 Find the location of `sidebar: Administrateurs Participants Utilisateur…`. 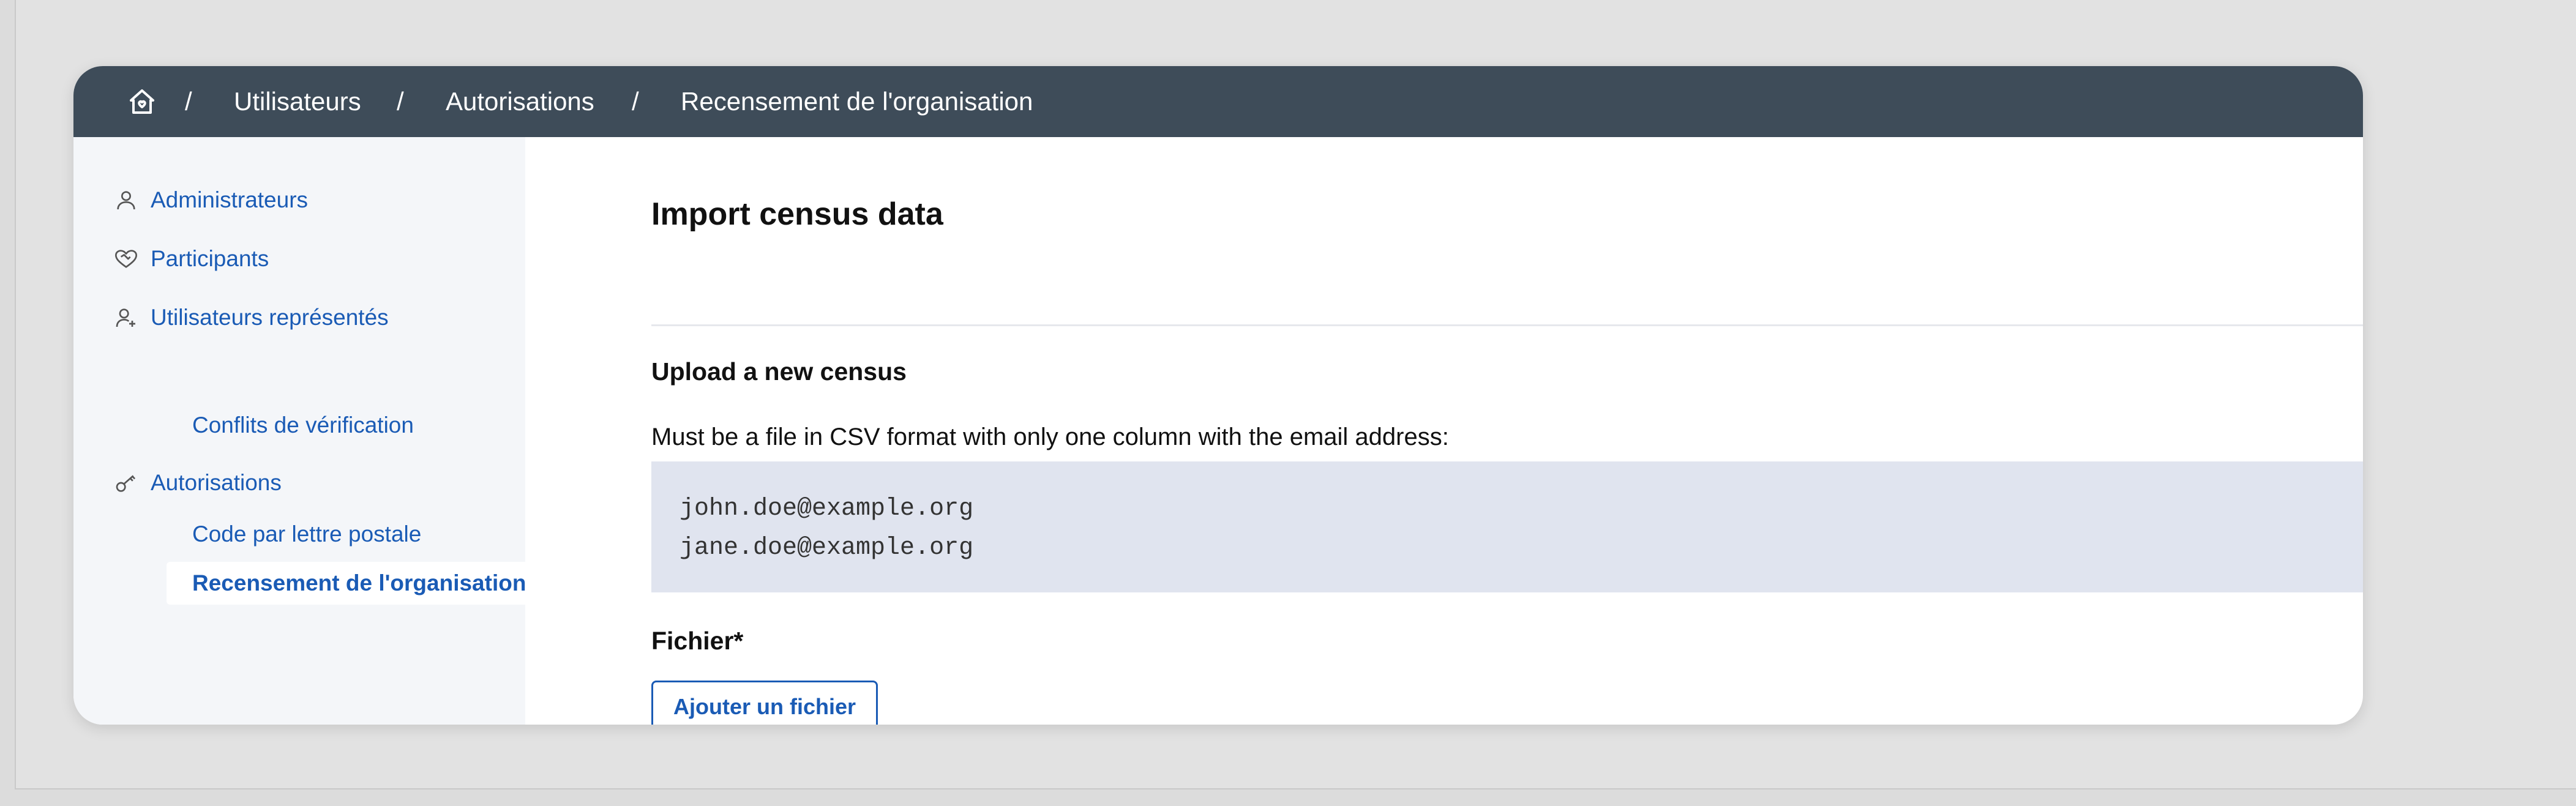

sidebar: Administrateurs Participants Utilisateur… is located at coordinates (322, 431).